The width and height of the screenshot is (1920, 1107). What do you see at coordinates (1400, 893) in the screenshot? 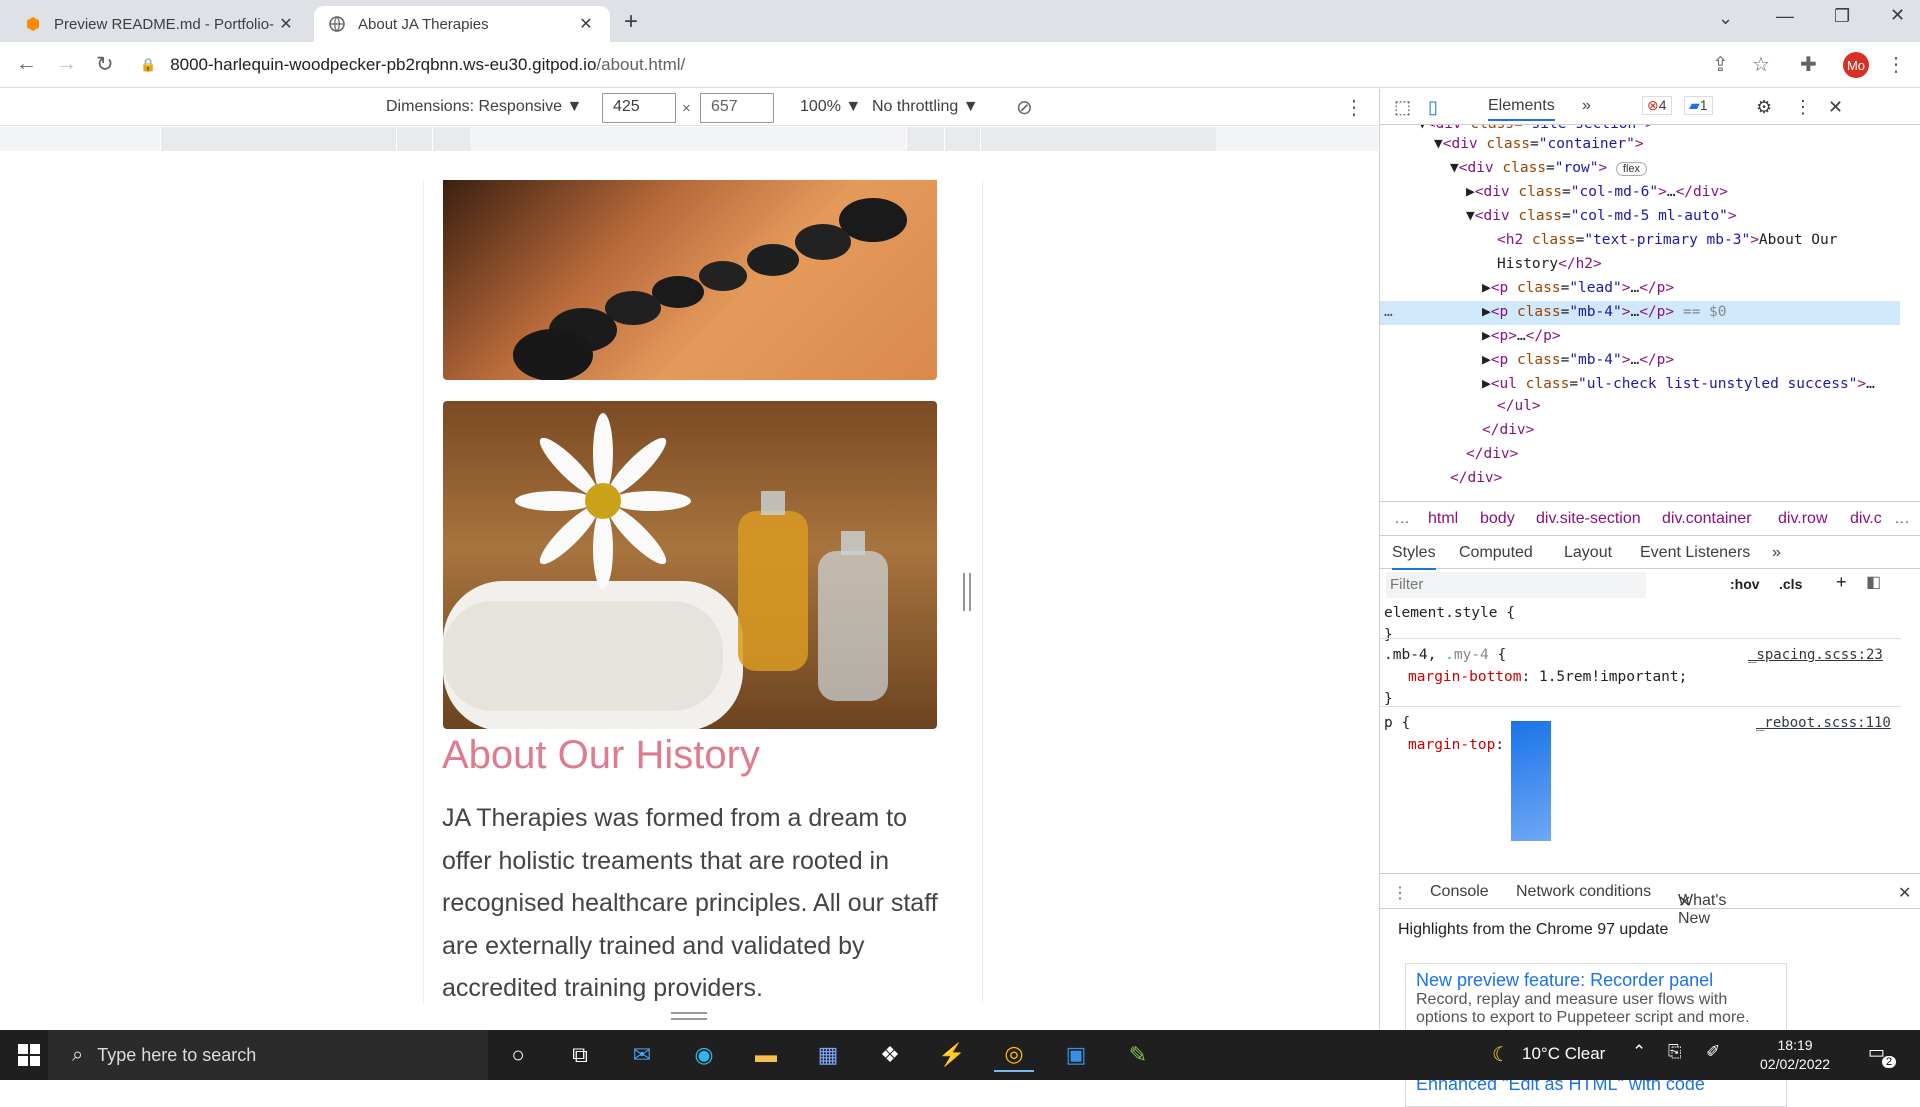
I see `drawer-menu-icon: ⋮` at bounding box center [1400, 893].